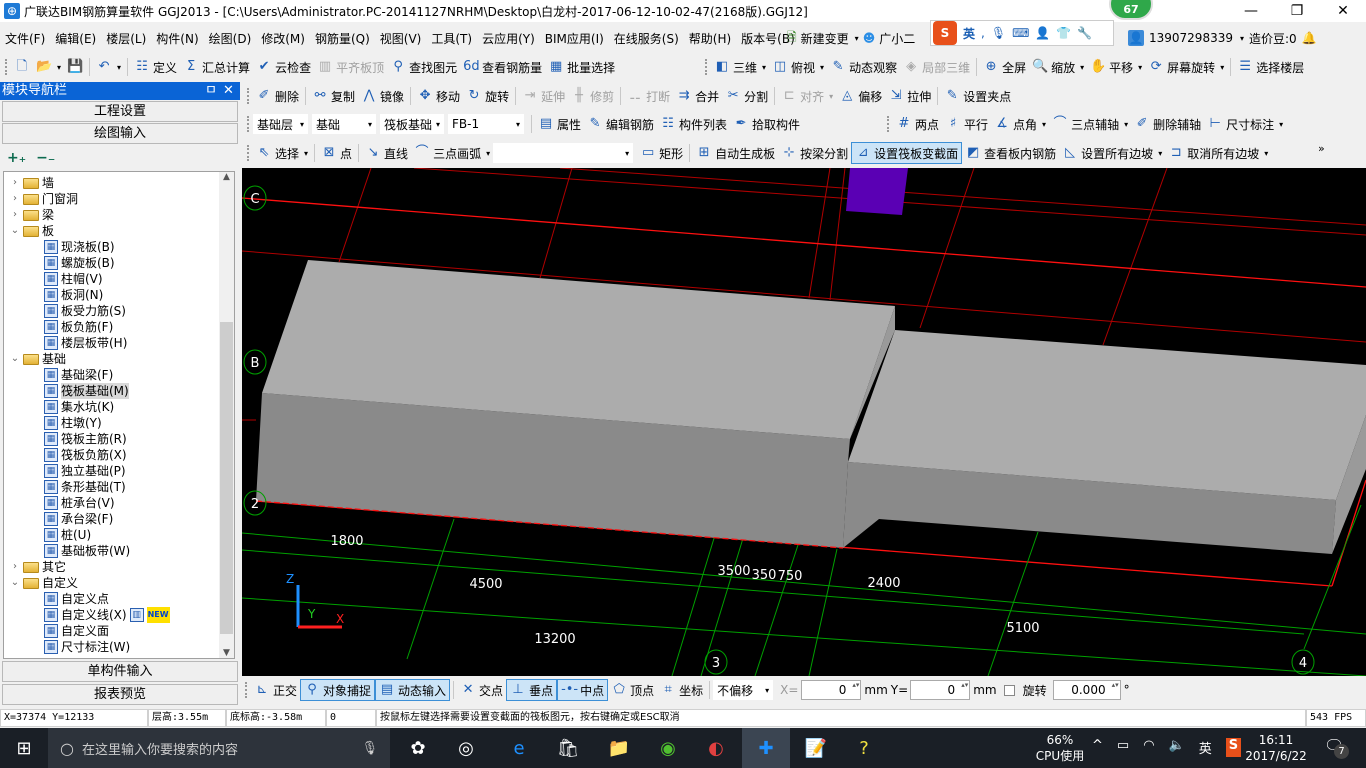 The image size is (1366, 768). Describe the element at coordinates (44, 199) in the screenshot. I see `tree-item: › 门窗洞` at that location.